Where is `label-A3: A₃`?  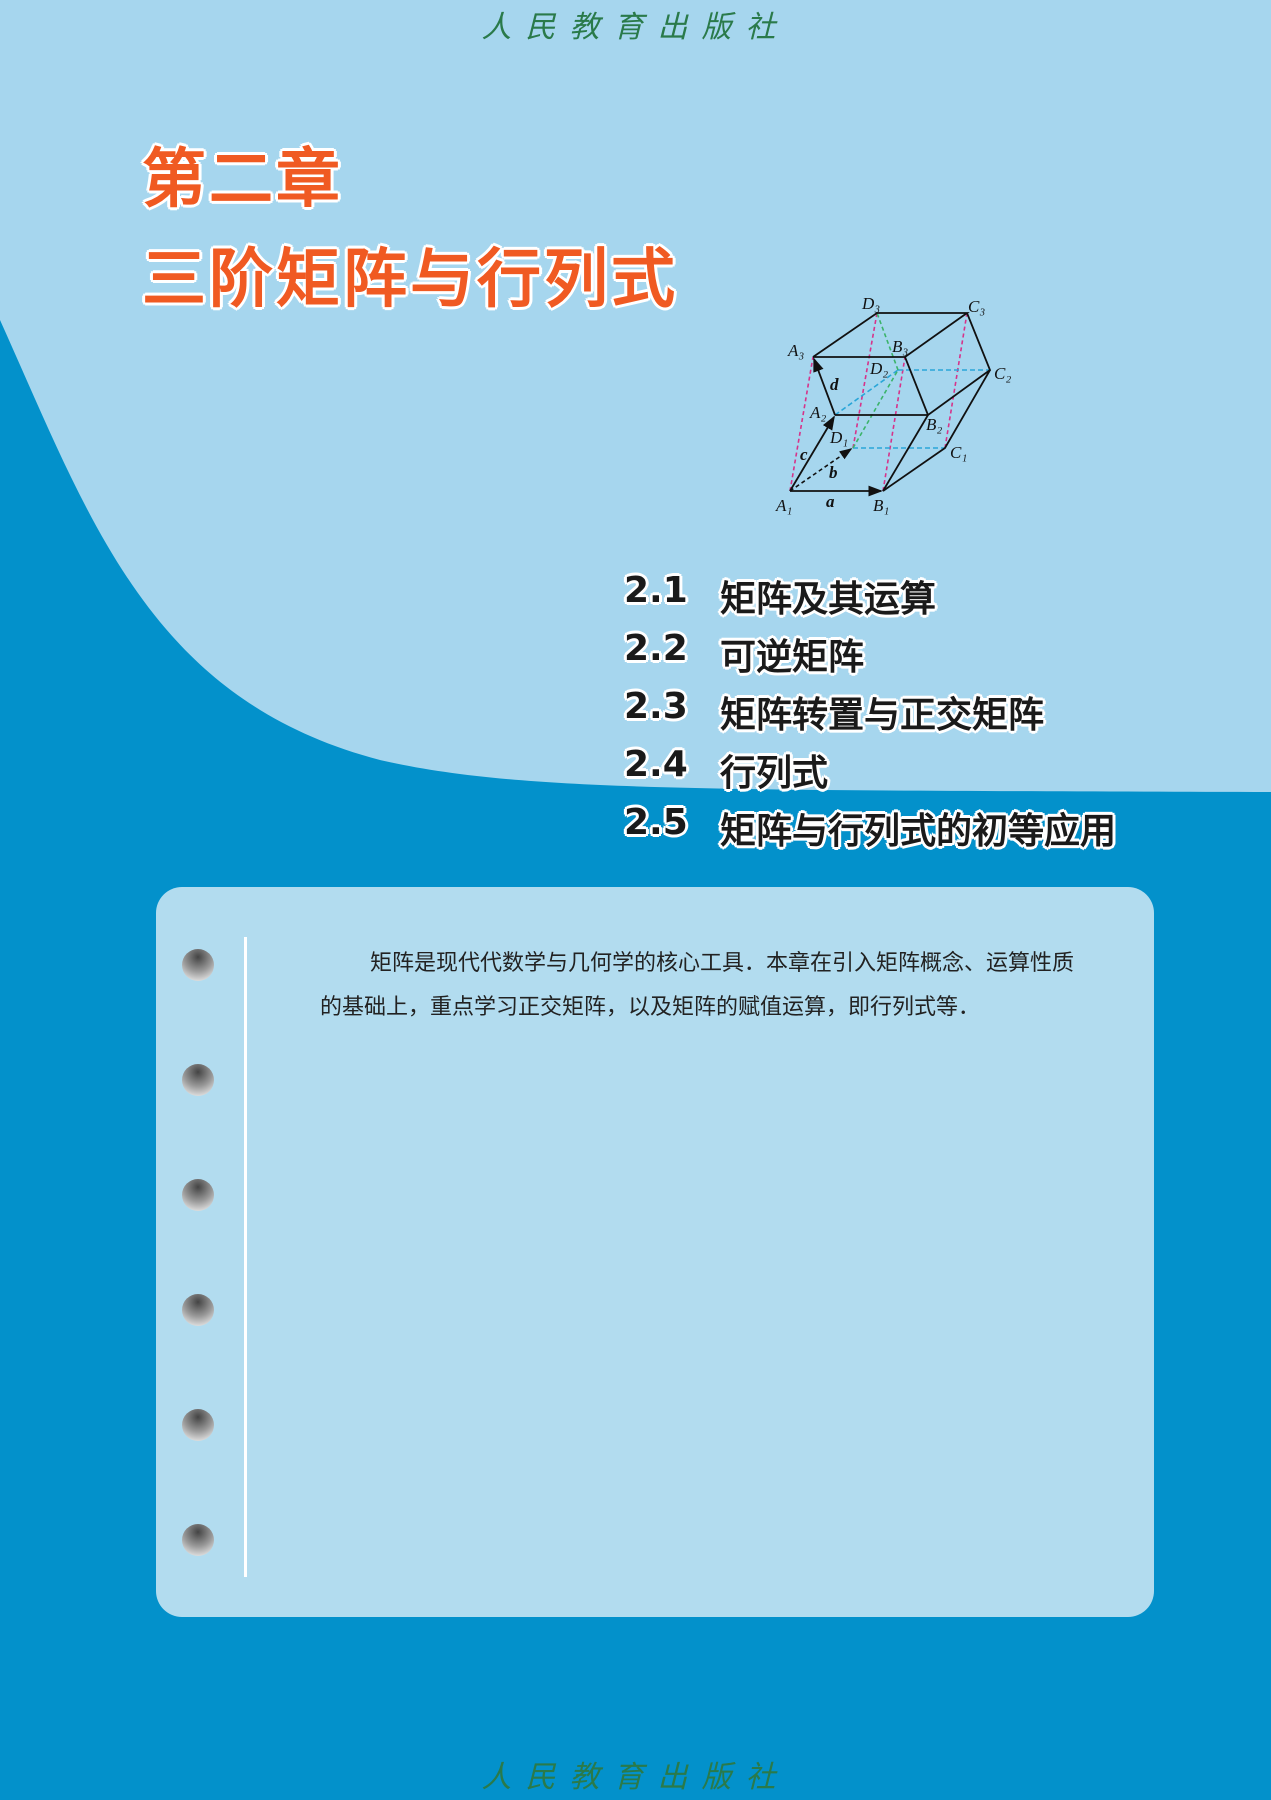
label-A3: A₃ is located at coordinates (795, 350).